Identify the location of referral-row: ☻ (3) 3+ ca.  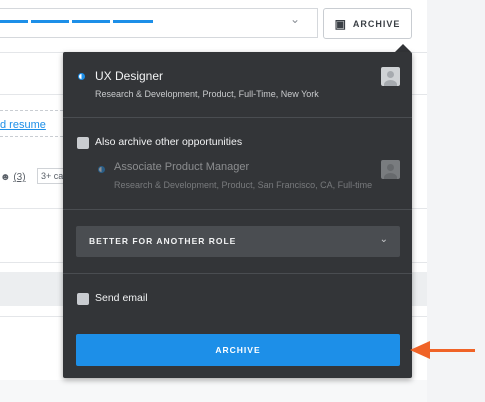
(33, 176).